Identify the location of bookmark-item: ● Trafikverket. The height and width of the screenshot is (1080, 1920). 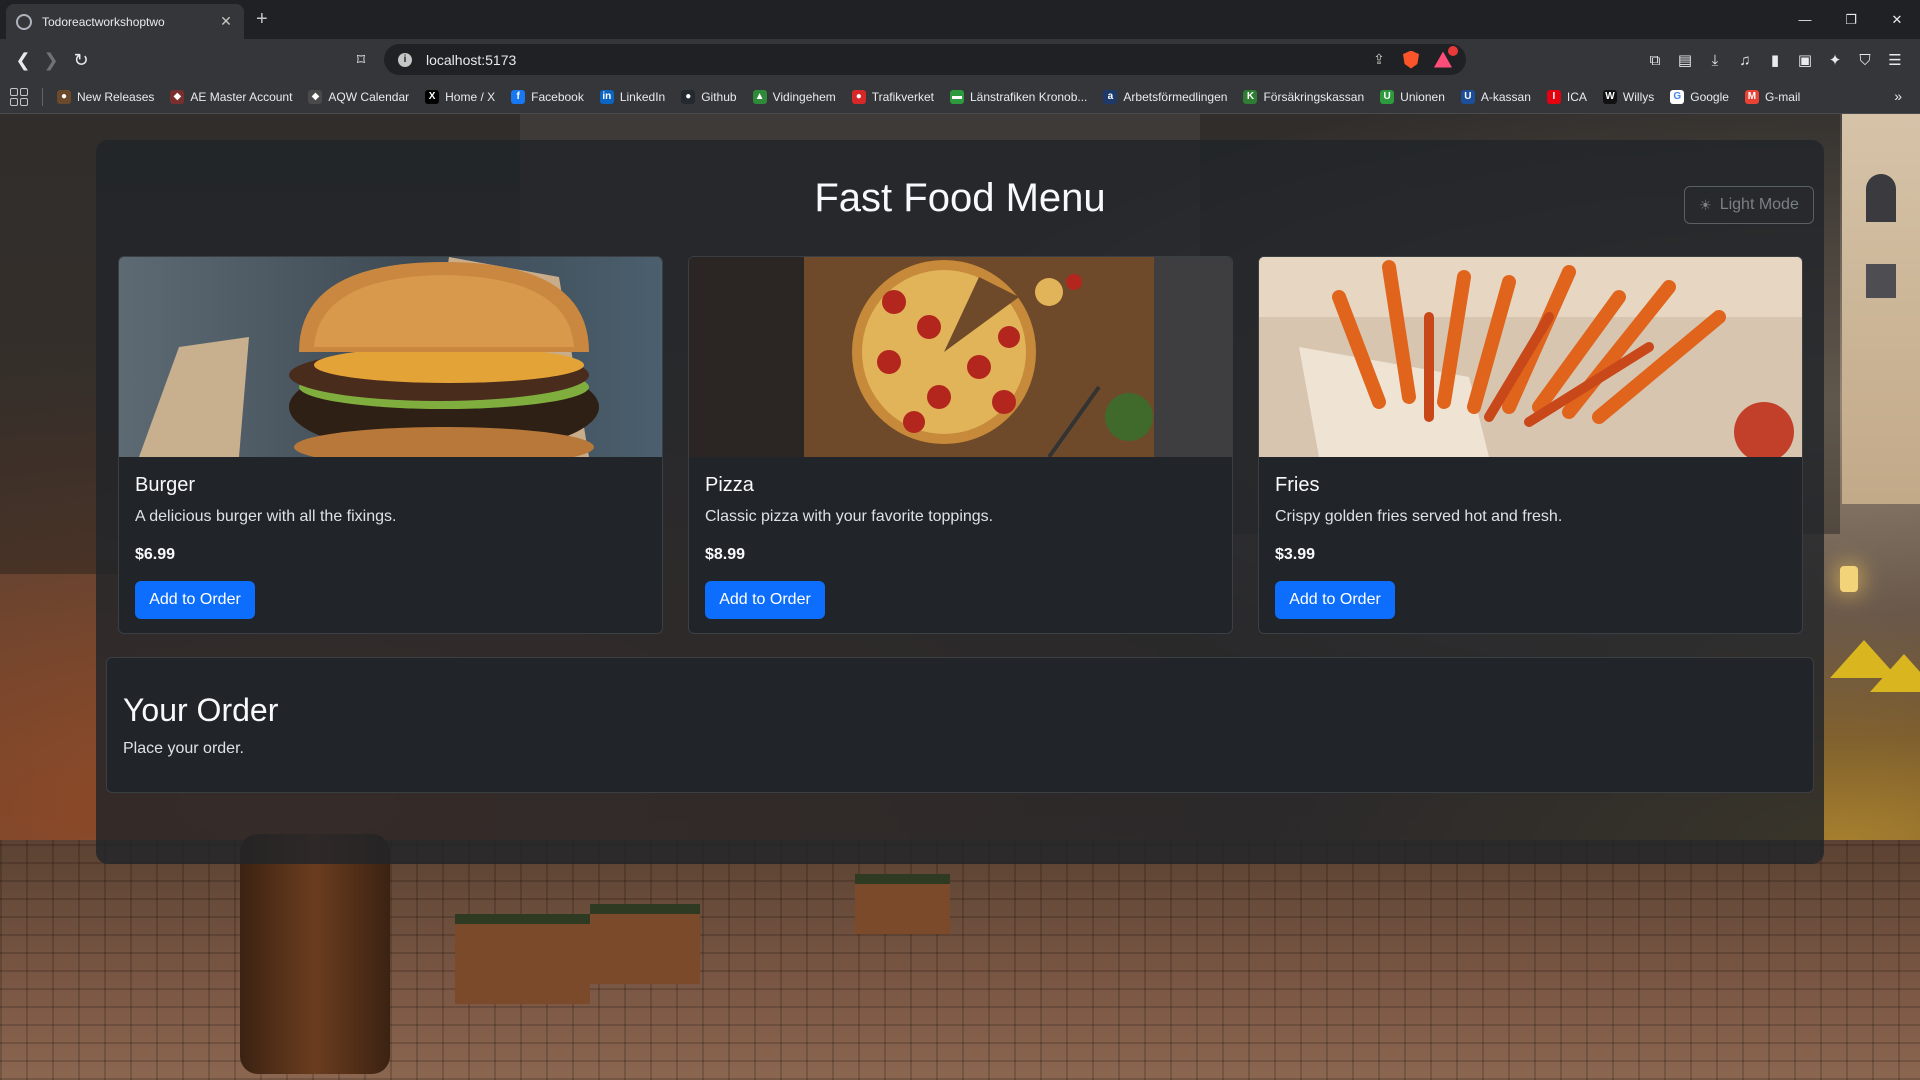
(892, 96).